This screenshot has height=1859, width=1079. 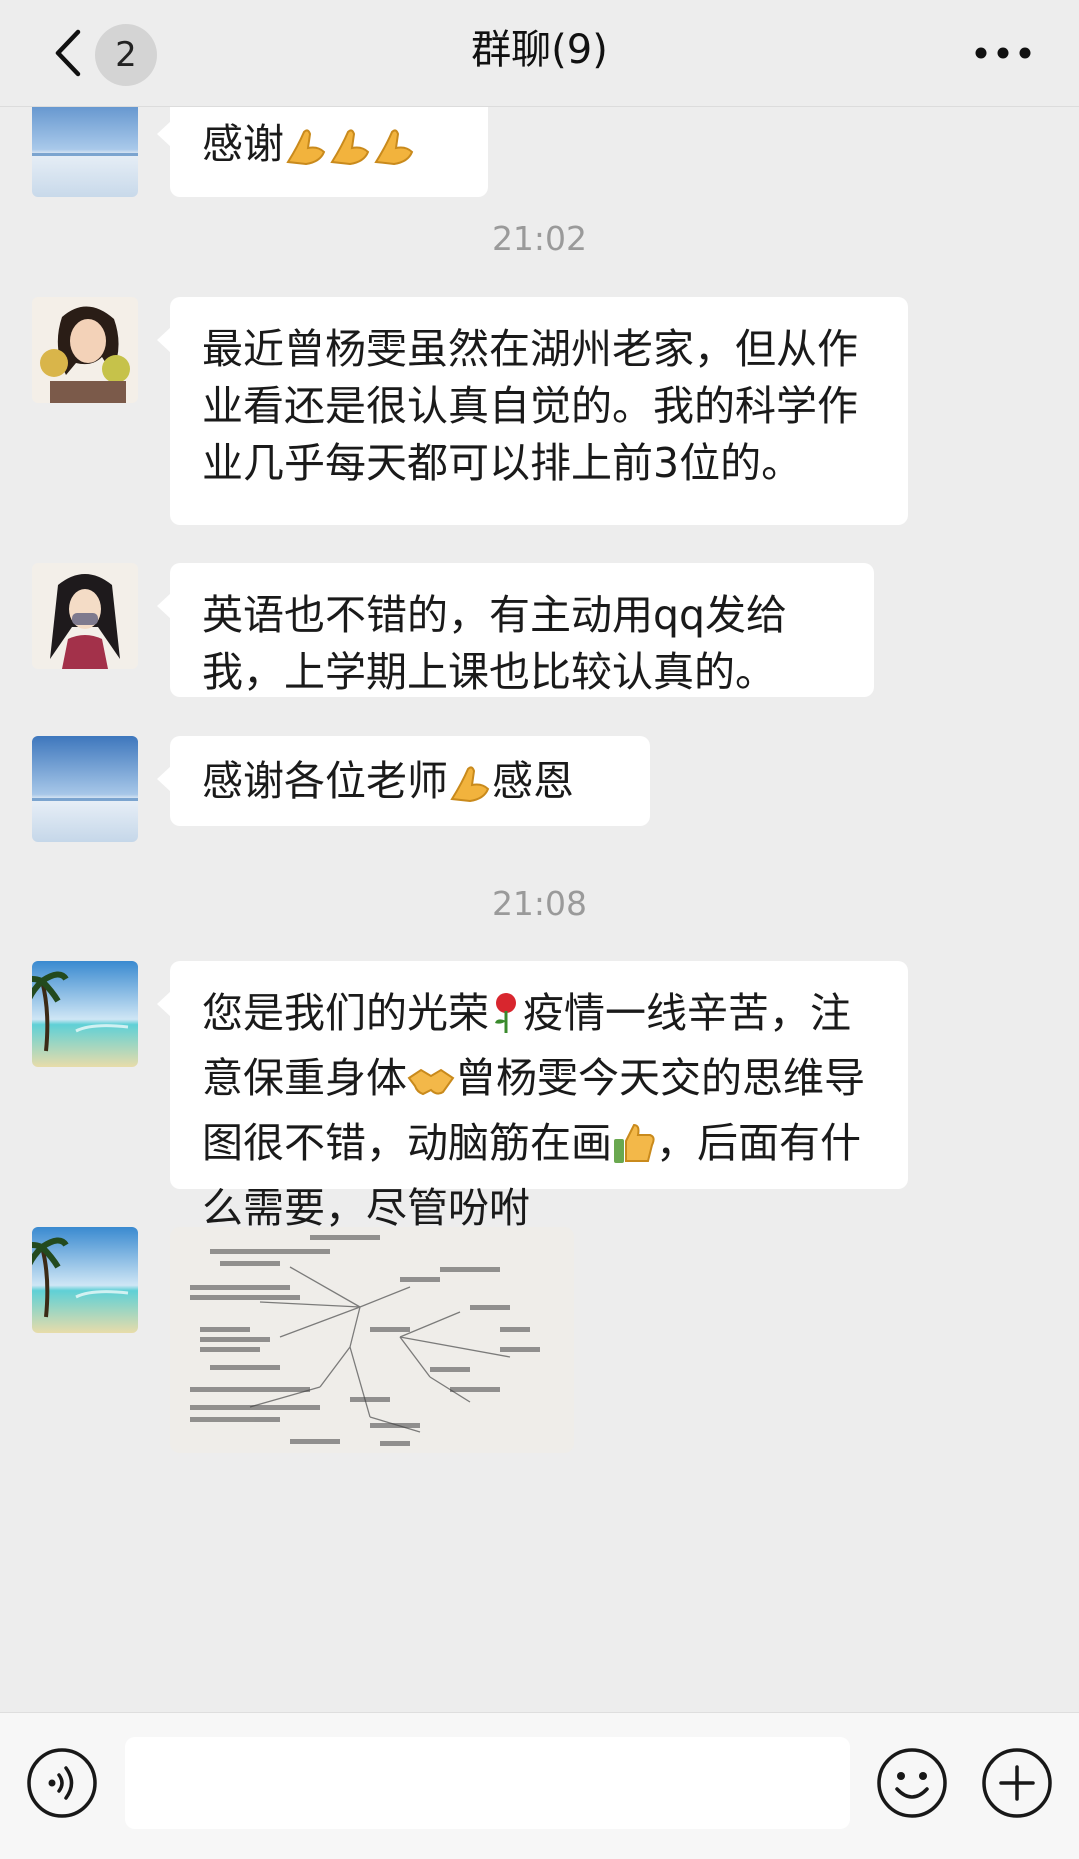 What do you see at coordinates (539, 903) in the screenshot?
I see `timestamp: 21:08` at bounding box center [539, 903].